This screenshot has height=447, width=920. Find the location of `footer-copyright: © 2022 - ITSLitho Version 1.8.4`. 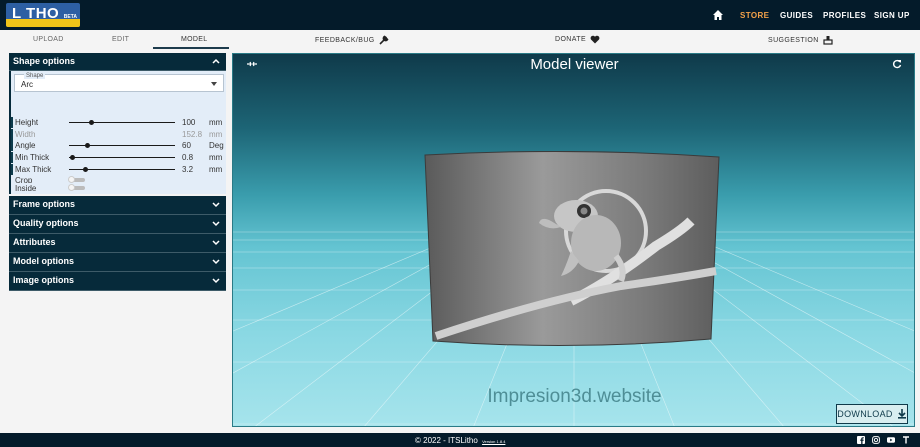

footer-copyright: © 2022 - ITSLitho Version 1.8.4 is located at coordinates (460, 440).